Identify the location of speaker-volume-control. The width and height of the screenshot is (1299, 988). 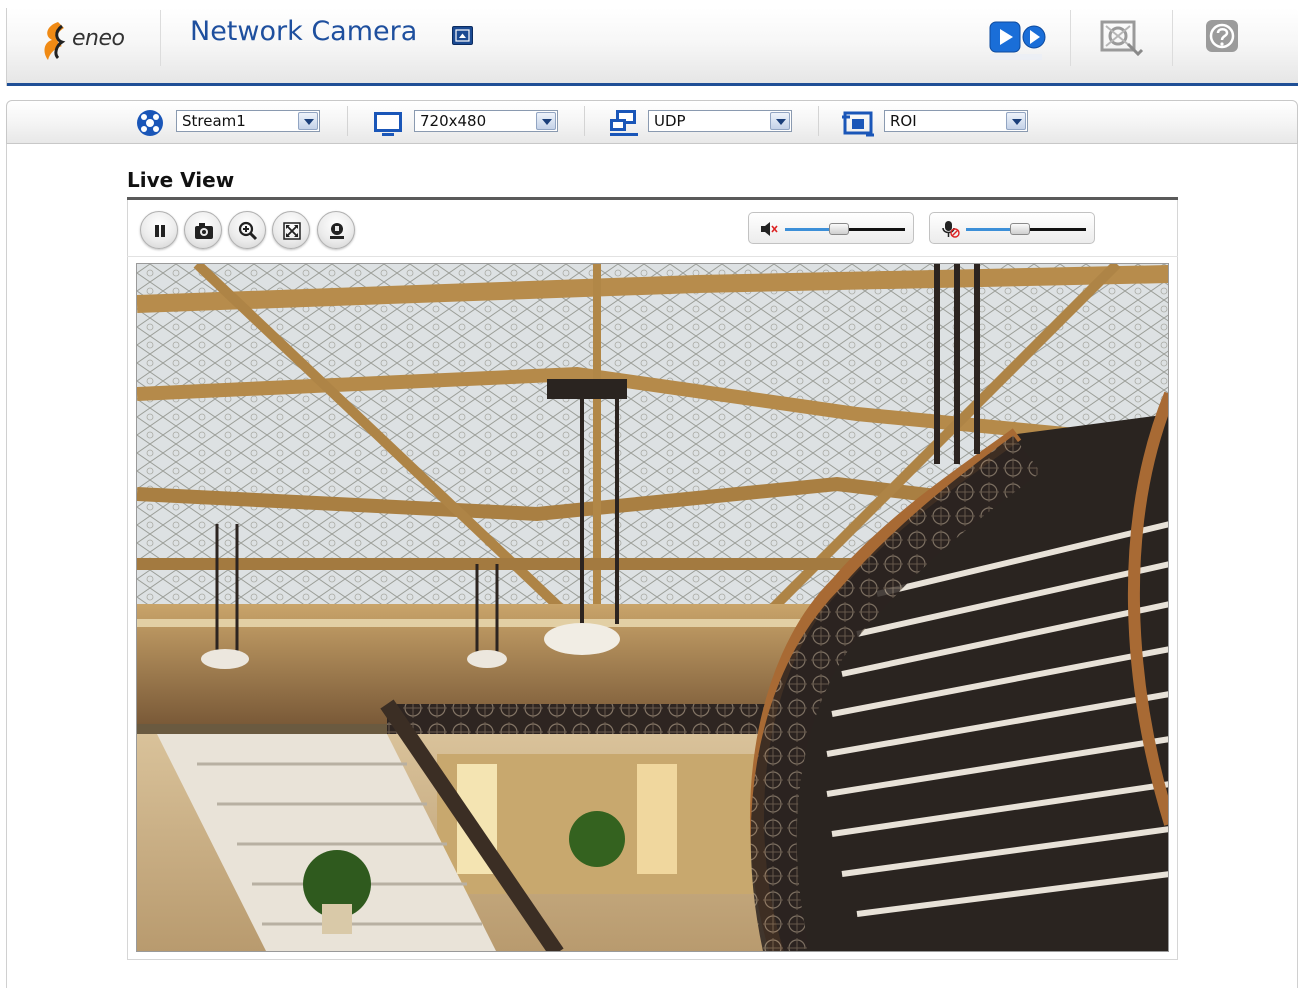
(831, 228).